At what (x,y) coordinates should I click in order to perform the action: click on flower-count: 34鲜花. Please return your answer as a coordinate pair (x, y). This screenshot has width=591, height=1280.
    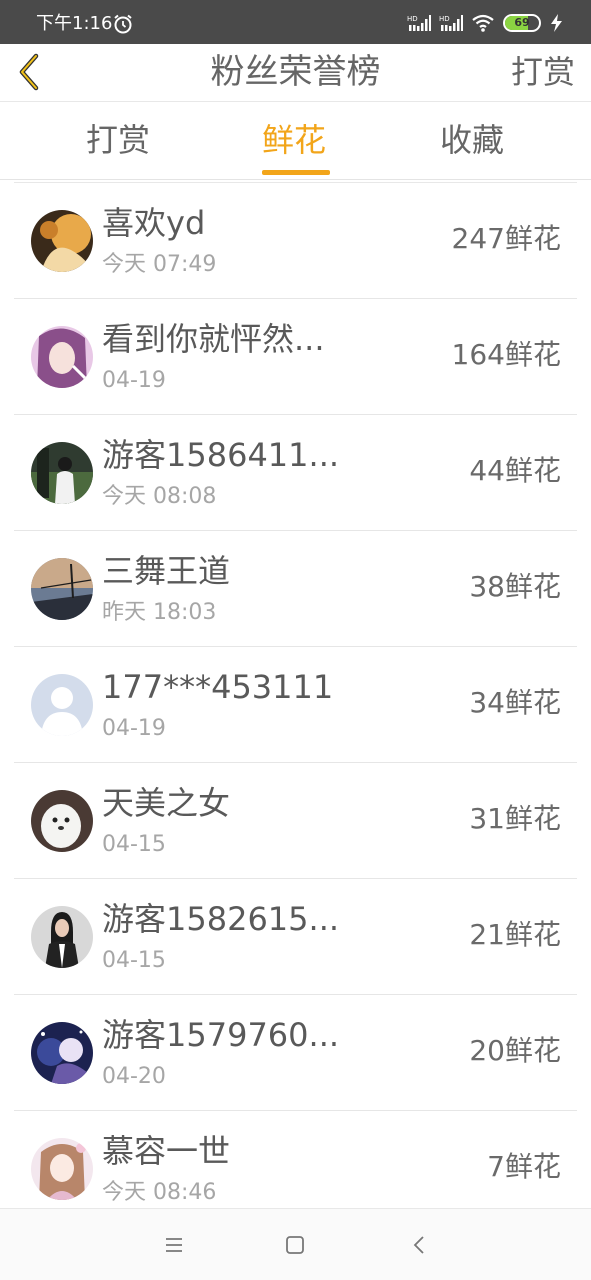
    Looking at the image, I should click on (515, 702).